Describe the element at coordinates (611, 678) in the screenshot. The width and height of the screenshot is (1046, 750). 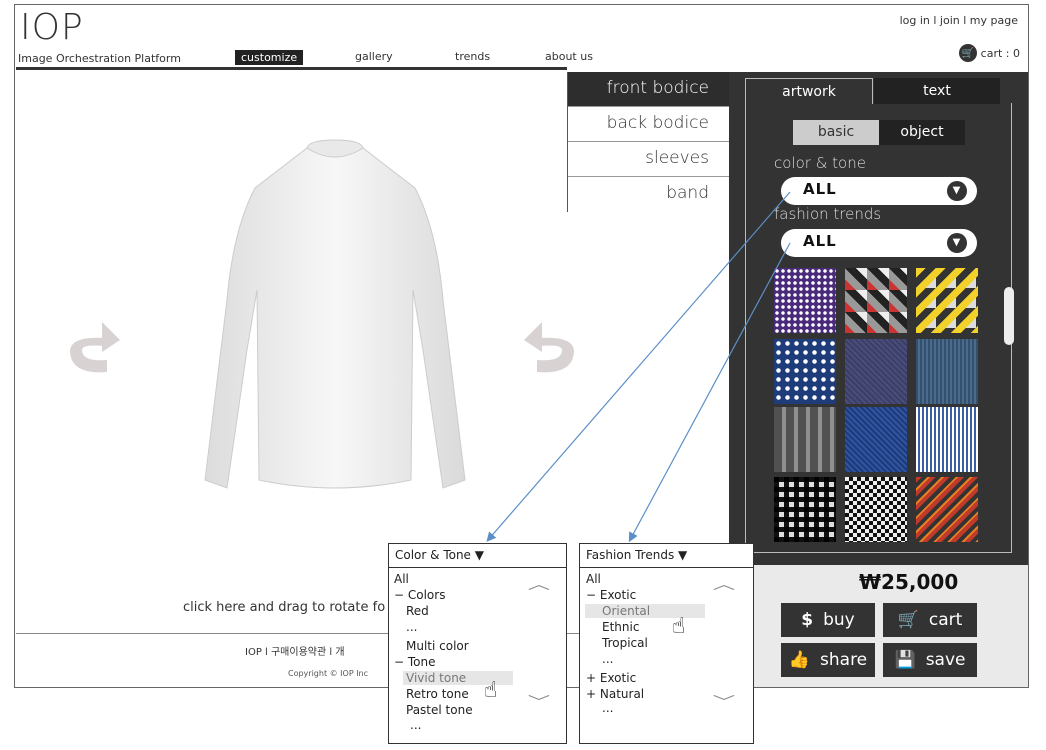
I see `group-exotic-collapsed: + Exotic` at that location.